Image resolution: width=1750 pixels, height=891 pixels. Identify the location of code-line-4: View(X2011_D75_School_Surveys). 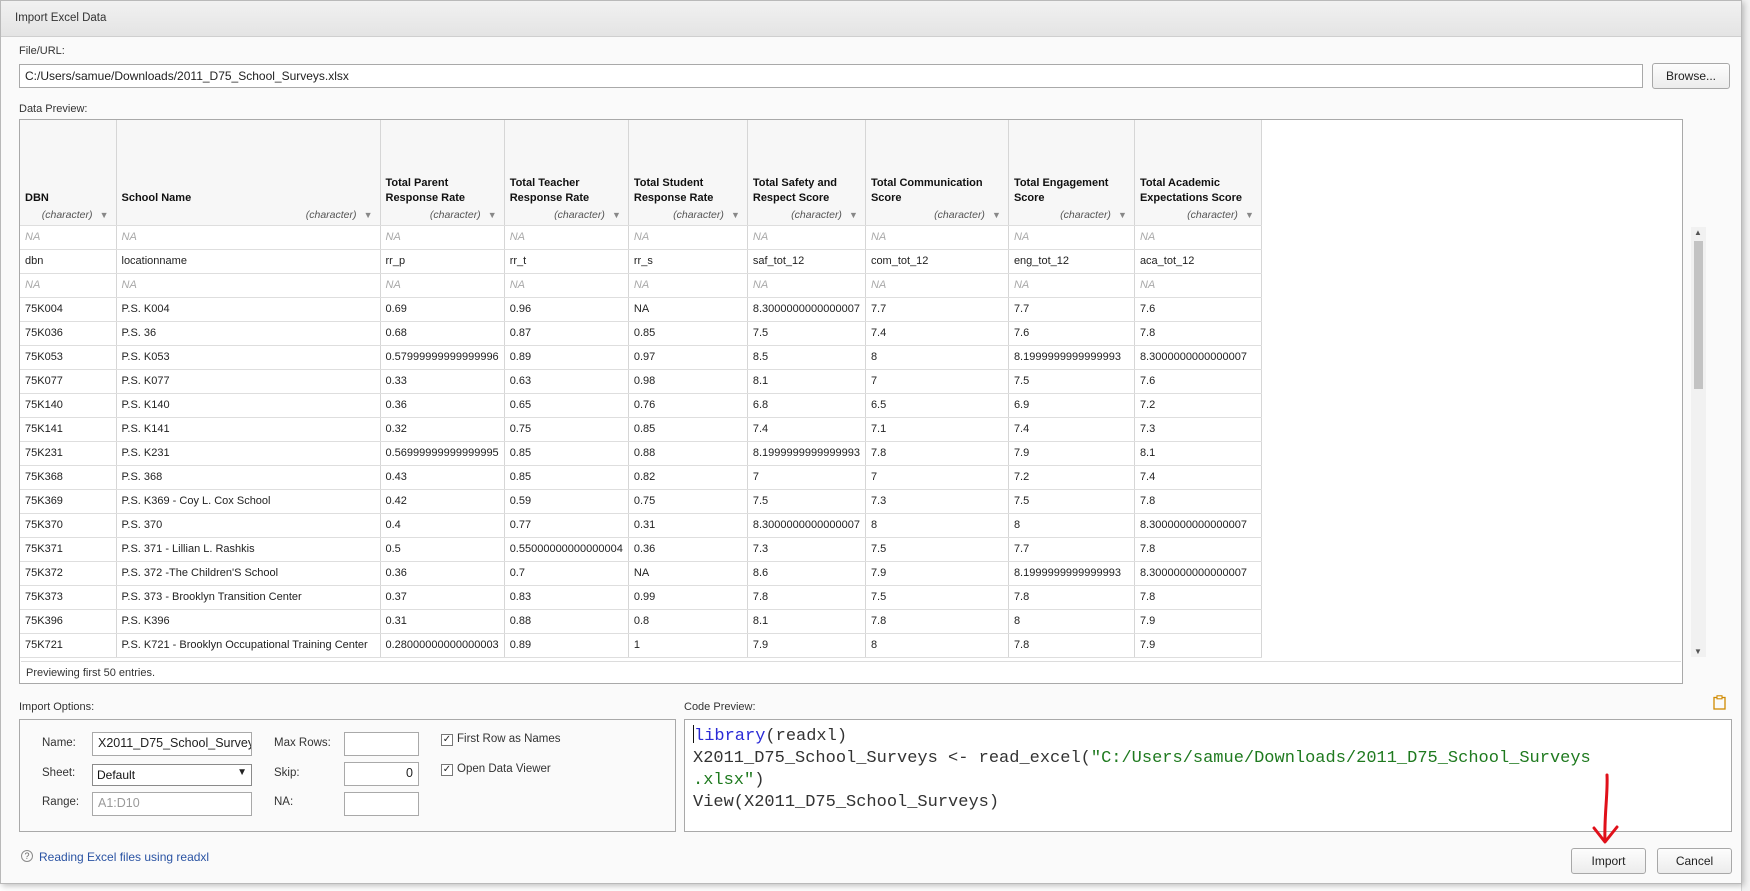
(1208, 803).